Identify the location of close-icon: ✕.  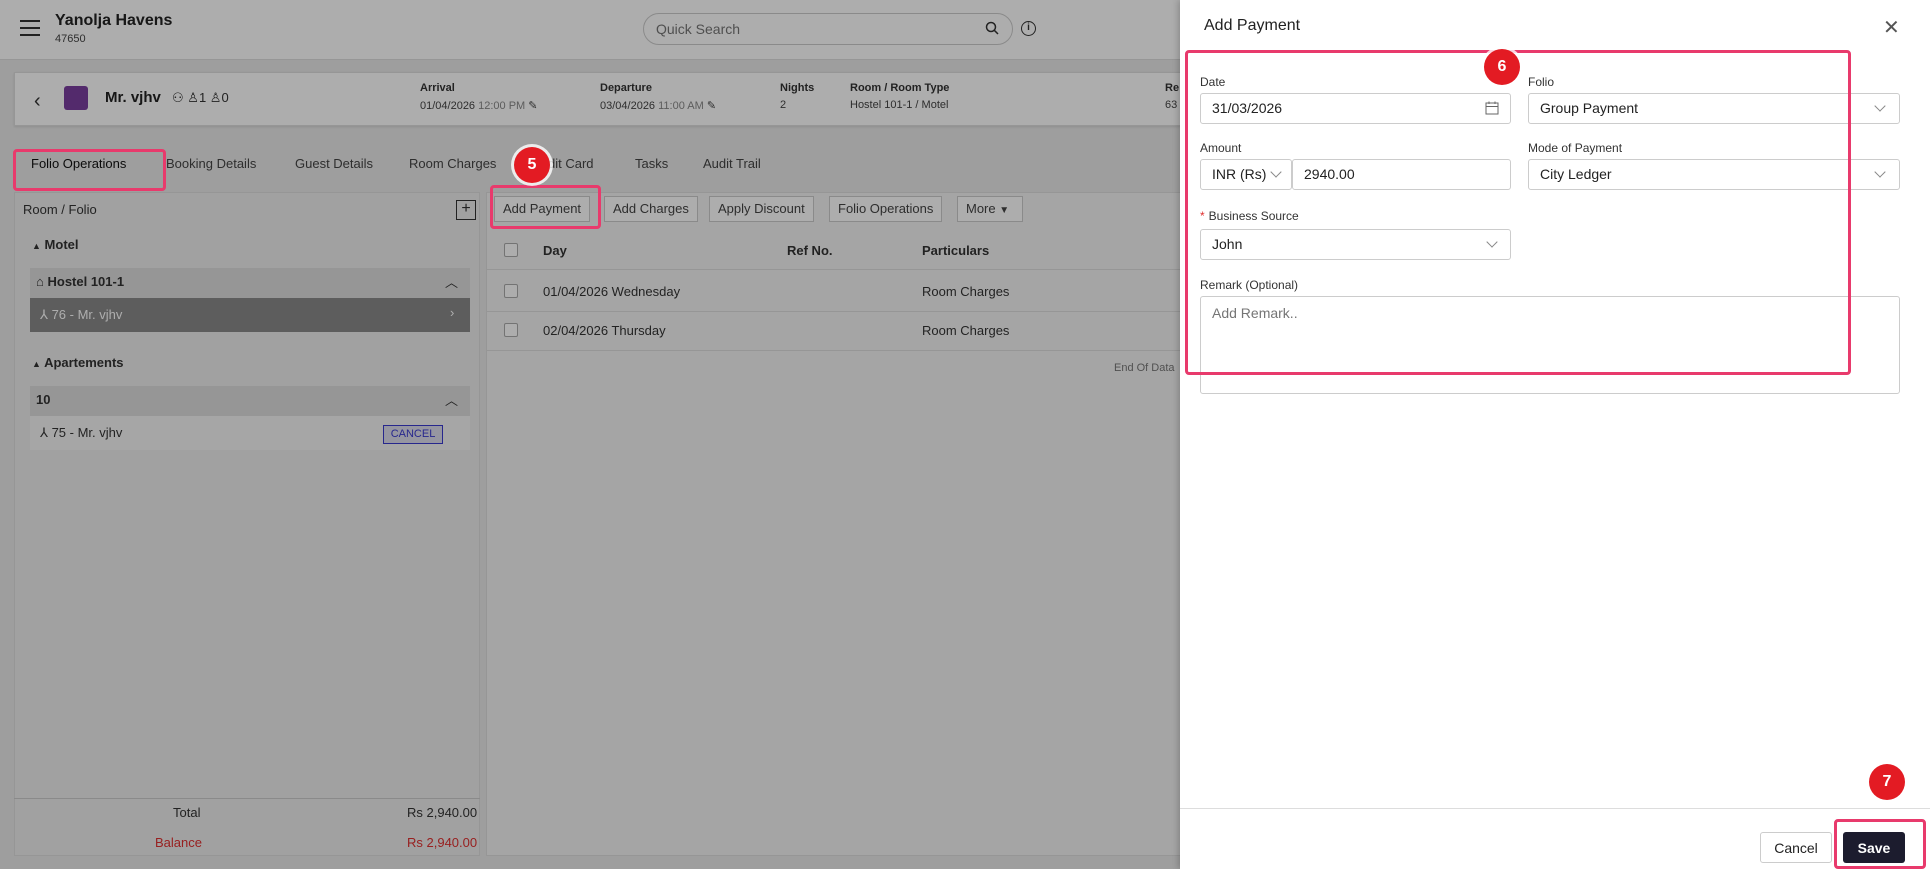
(1891, 28).